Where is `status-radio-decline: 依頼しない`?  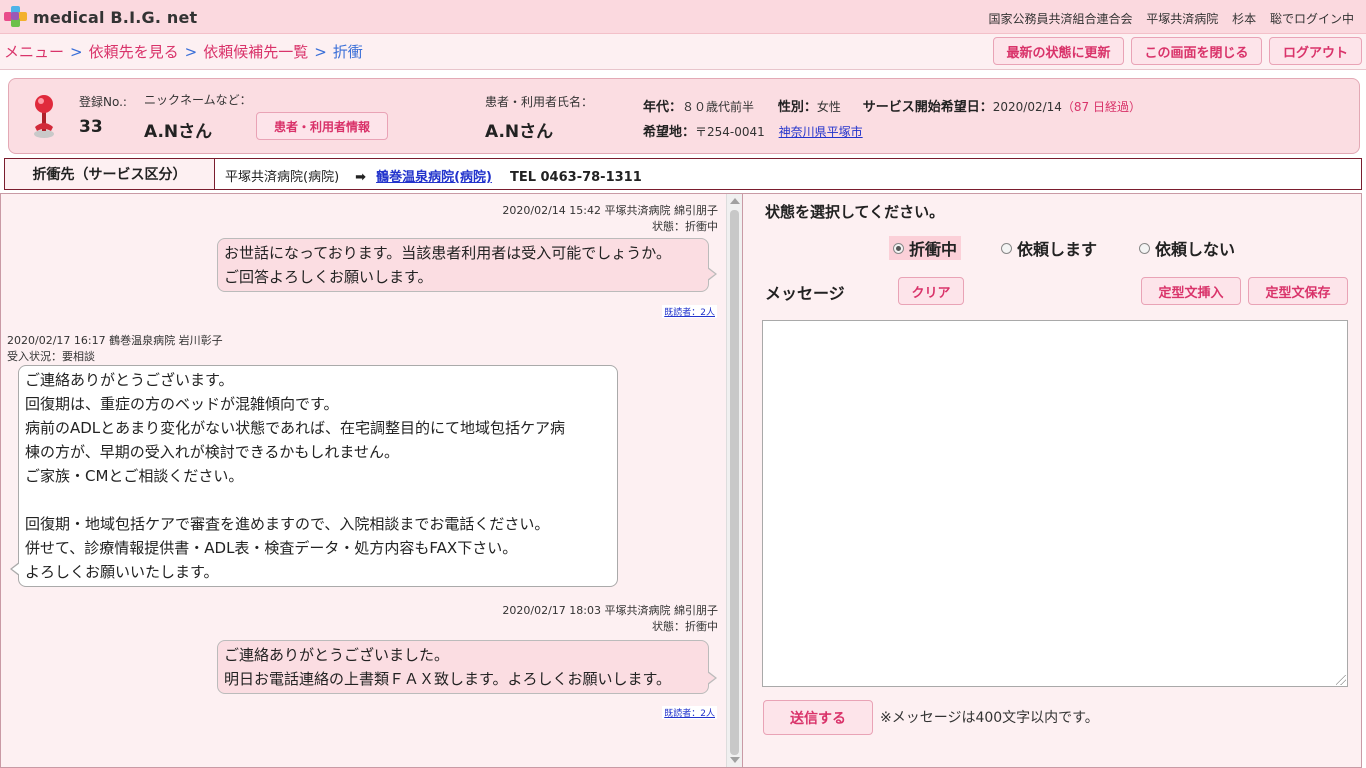
status-radio-decline: 依頼しない is located at coordinates (1187, 248).